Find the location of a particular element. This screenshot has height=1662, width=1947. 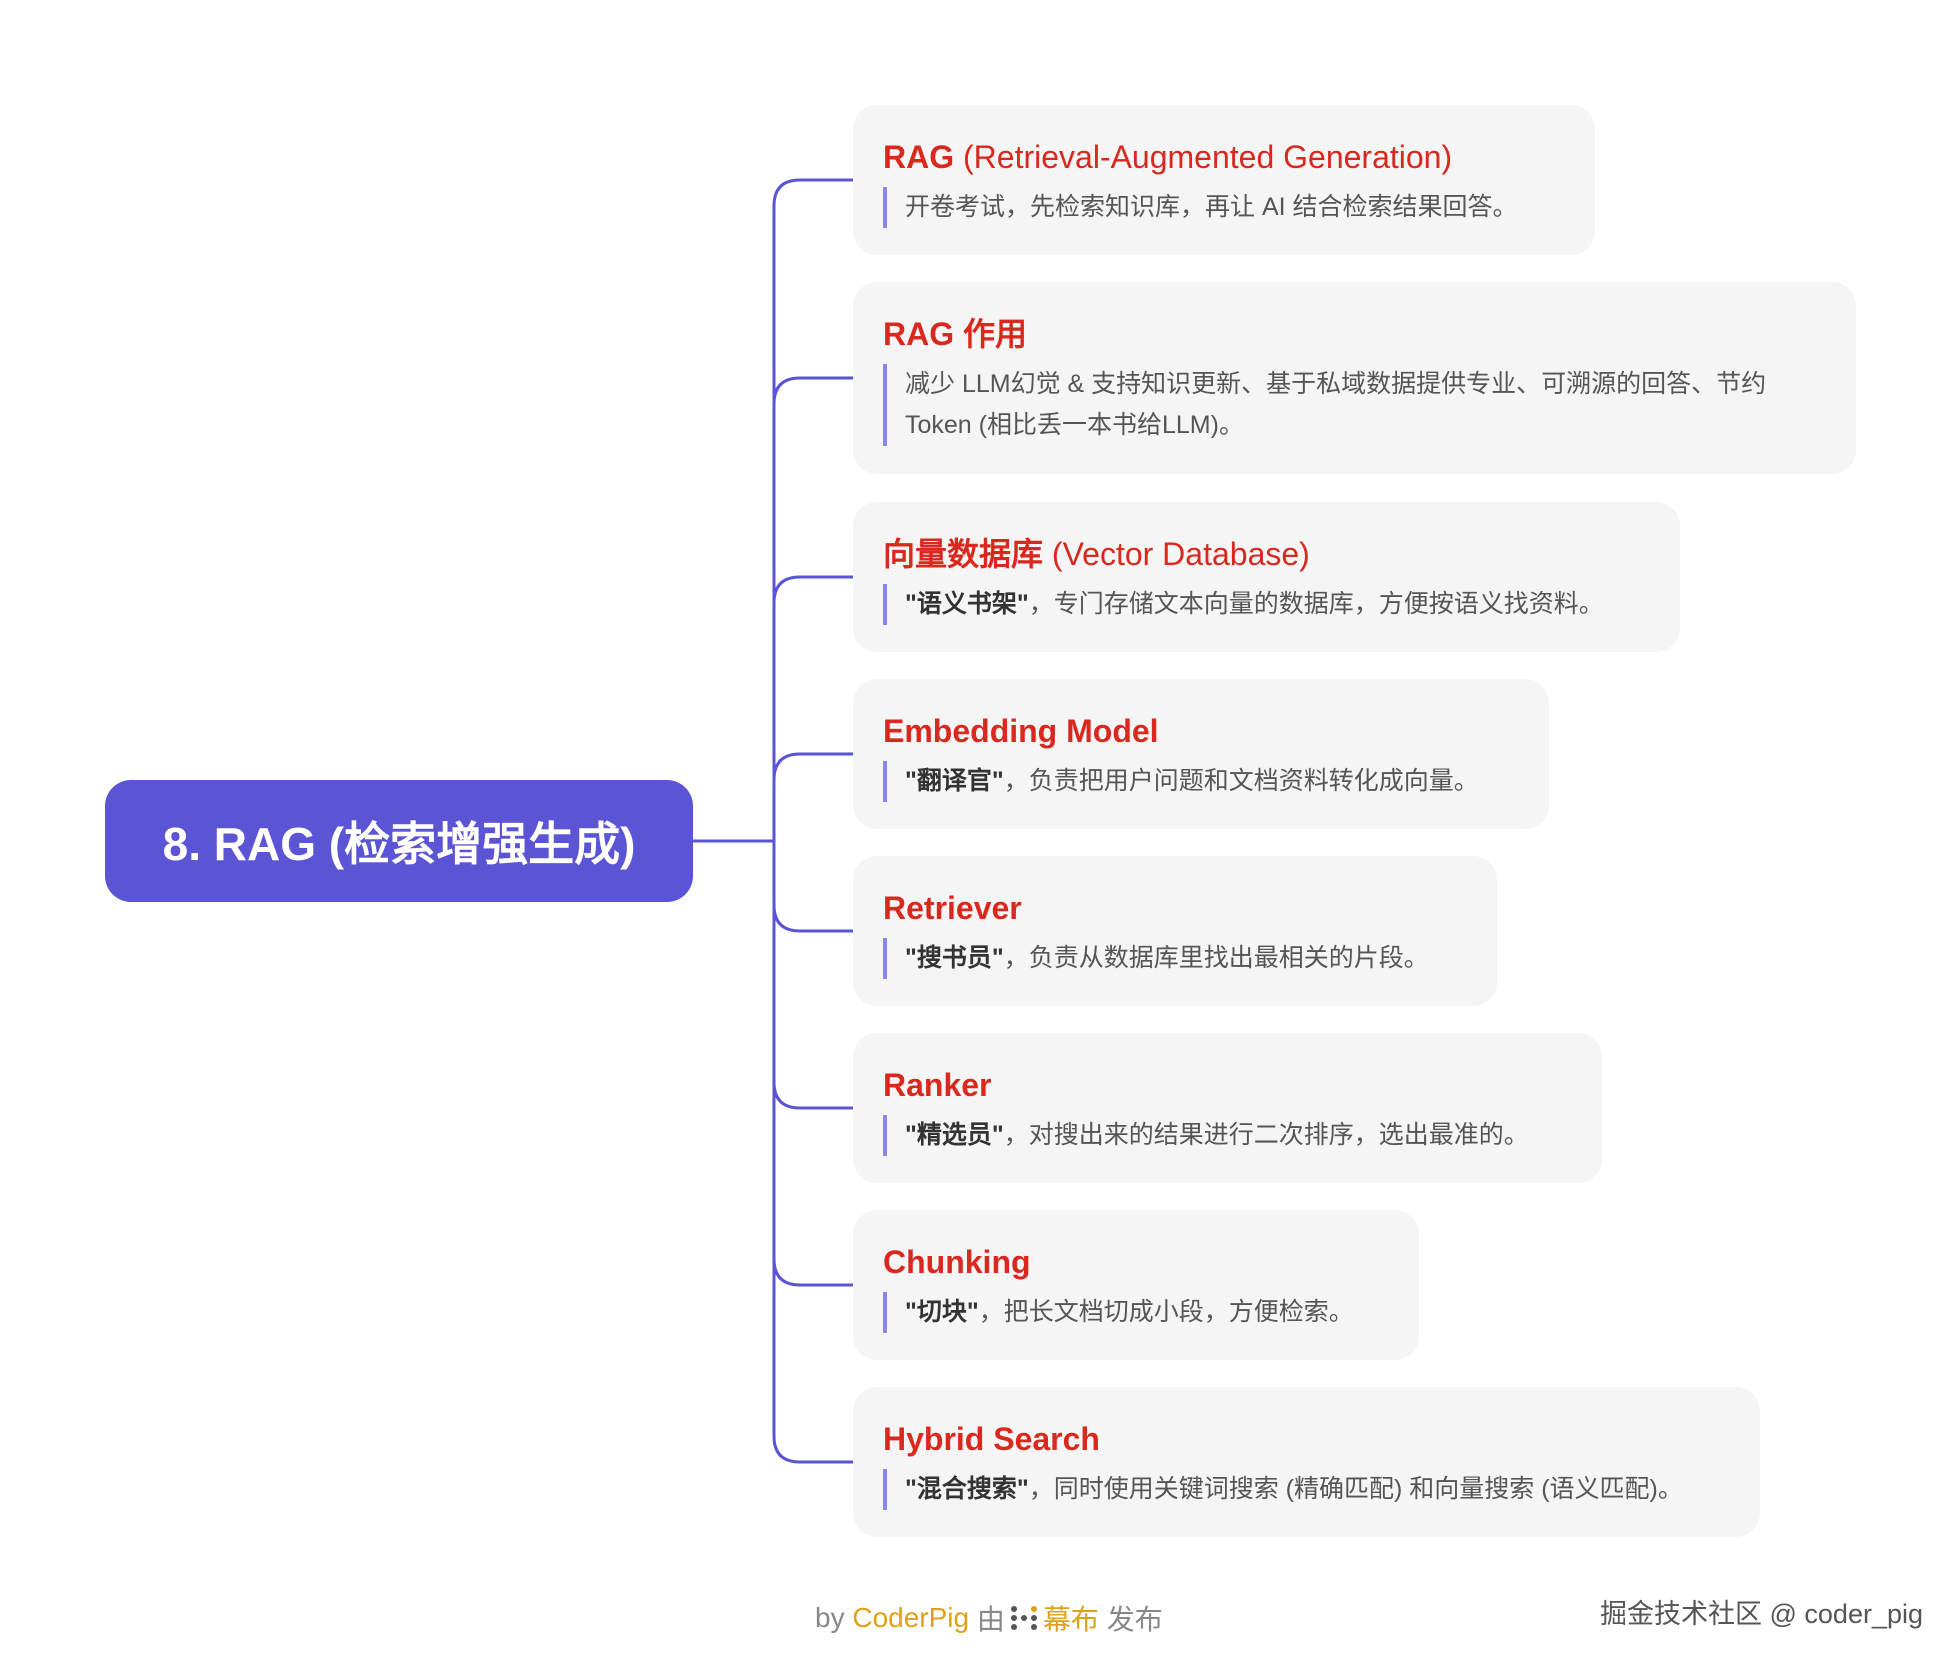

node-description: "搜书员"，负责从数据库里找出最相关的片段。 is located at coordinates (1175, 958).